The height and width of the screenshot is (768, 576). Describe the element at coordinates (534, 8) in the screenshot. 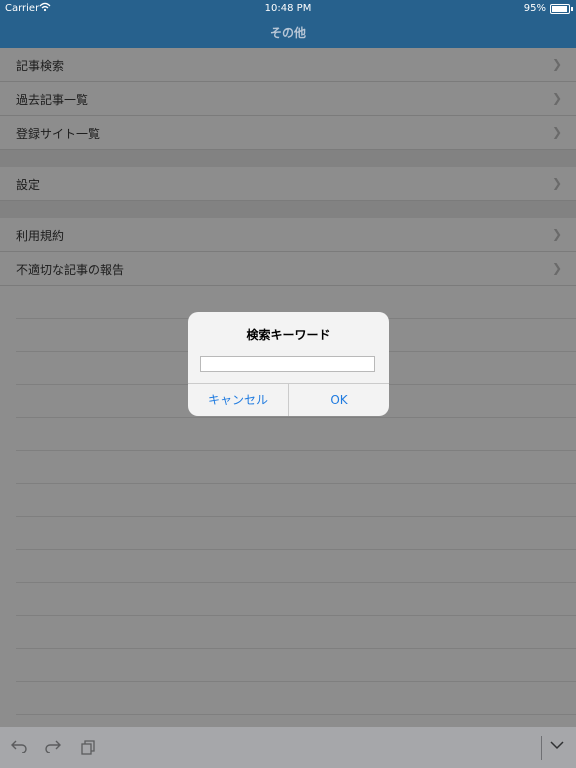

I see `battery-percent: 95%` at that location.